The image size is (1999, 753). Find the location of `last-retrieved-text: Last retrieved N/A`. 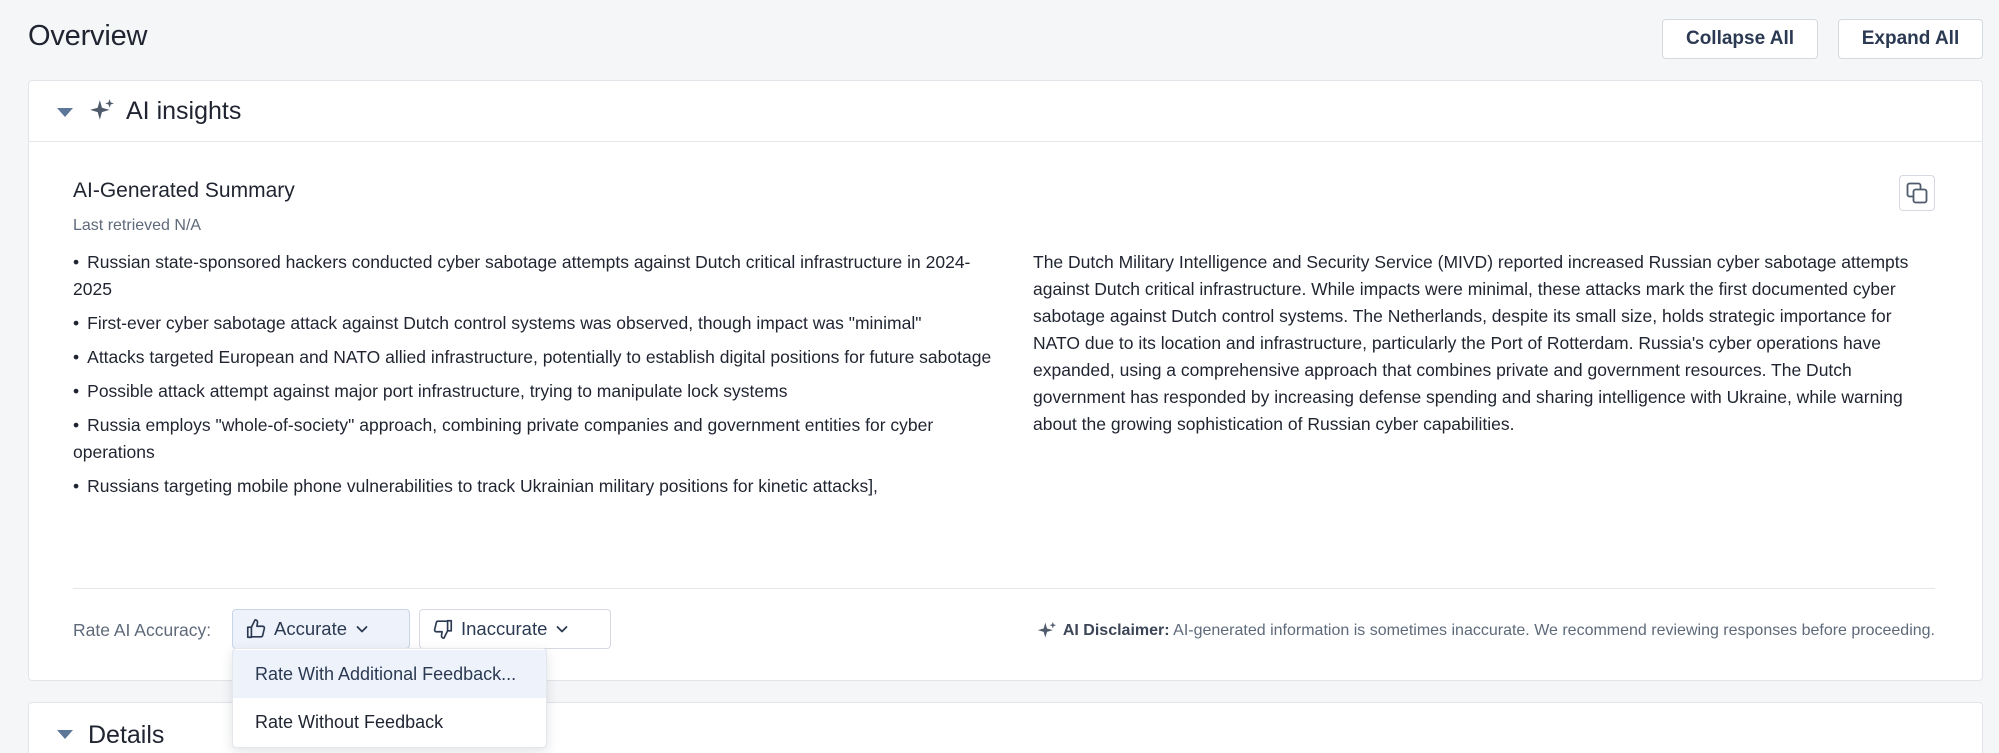

last-retrieved-text: Last retrieved N/A is located at coordinates (137, 225).